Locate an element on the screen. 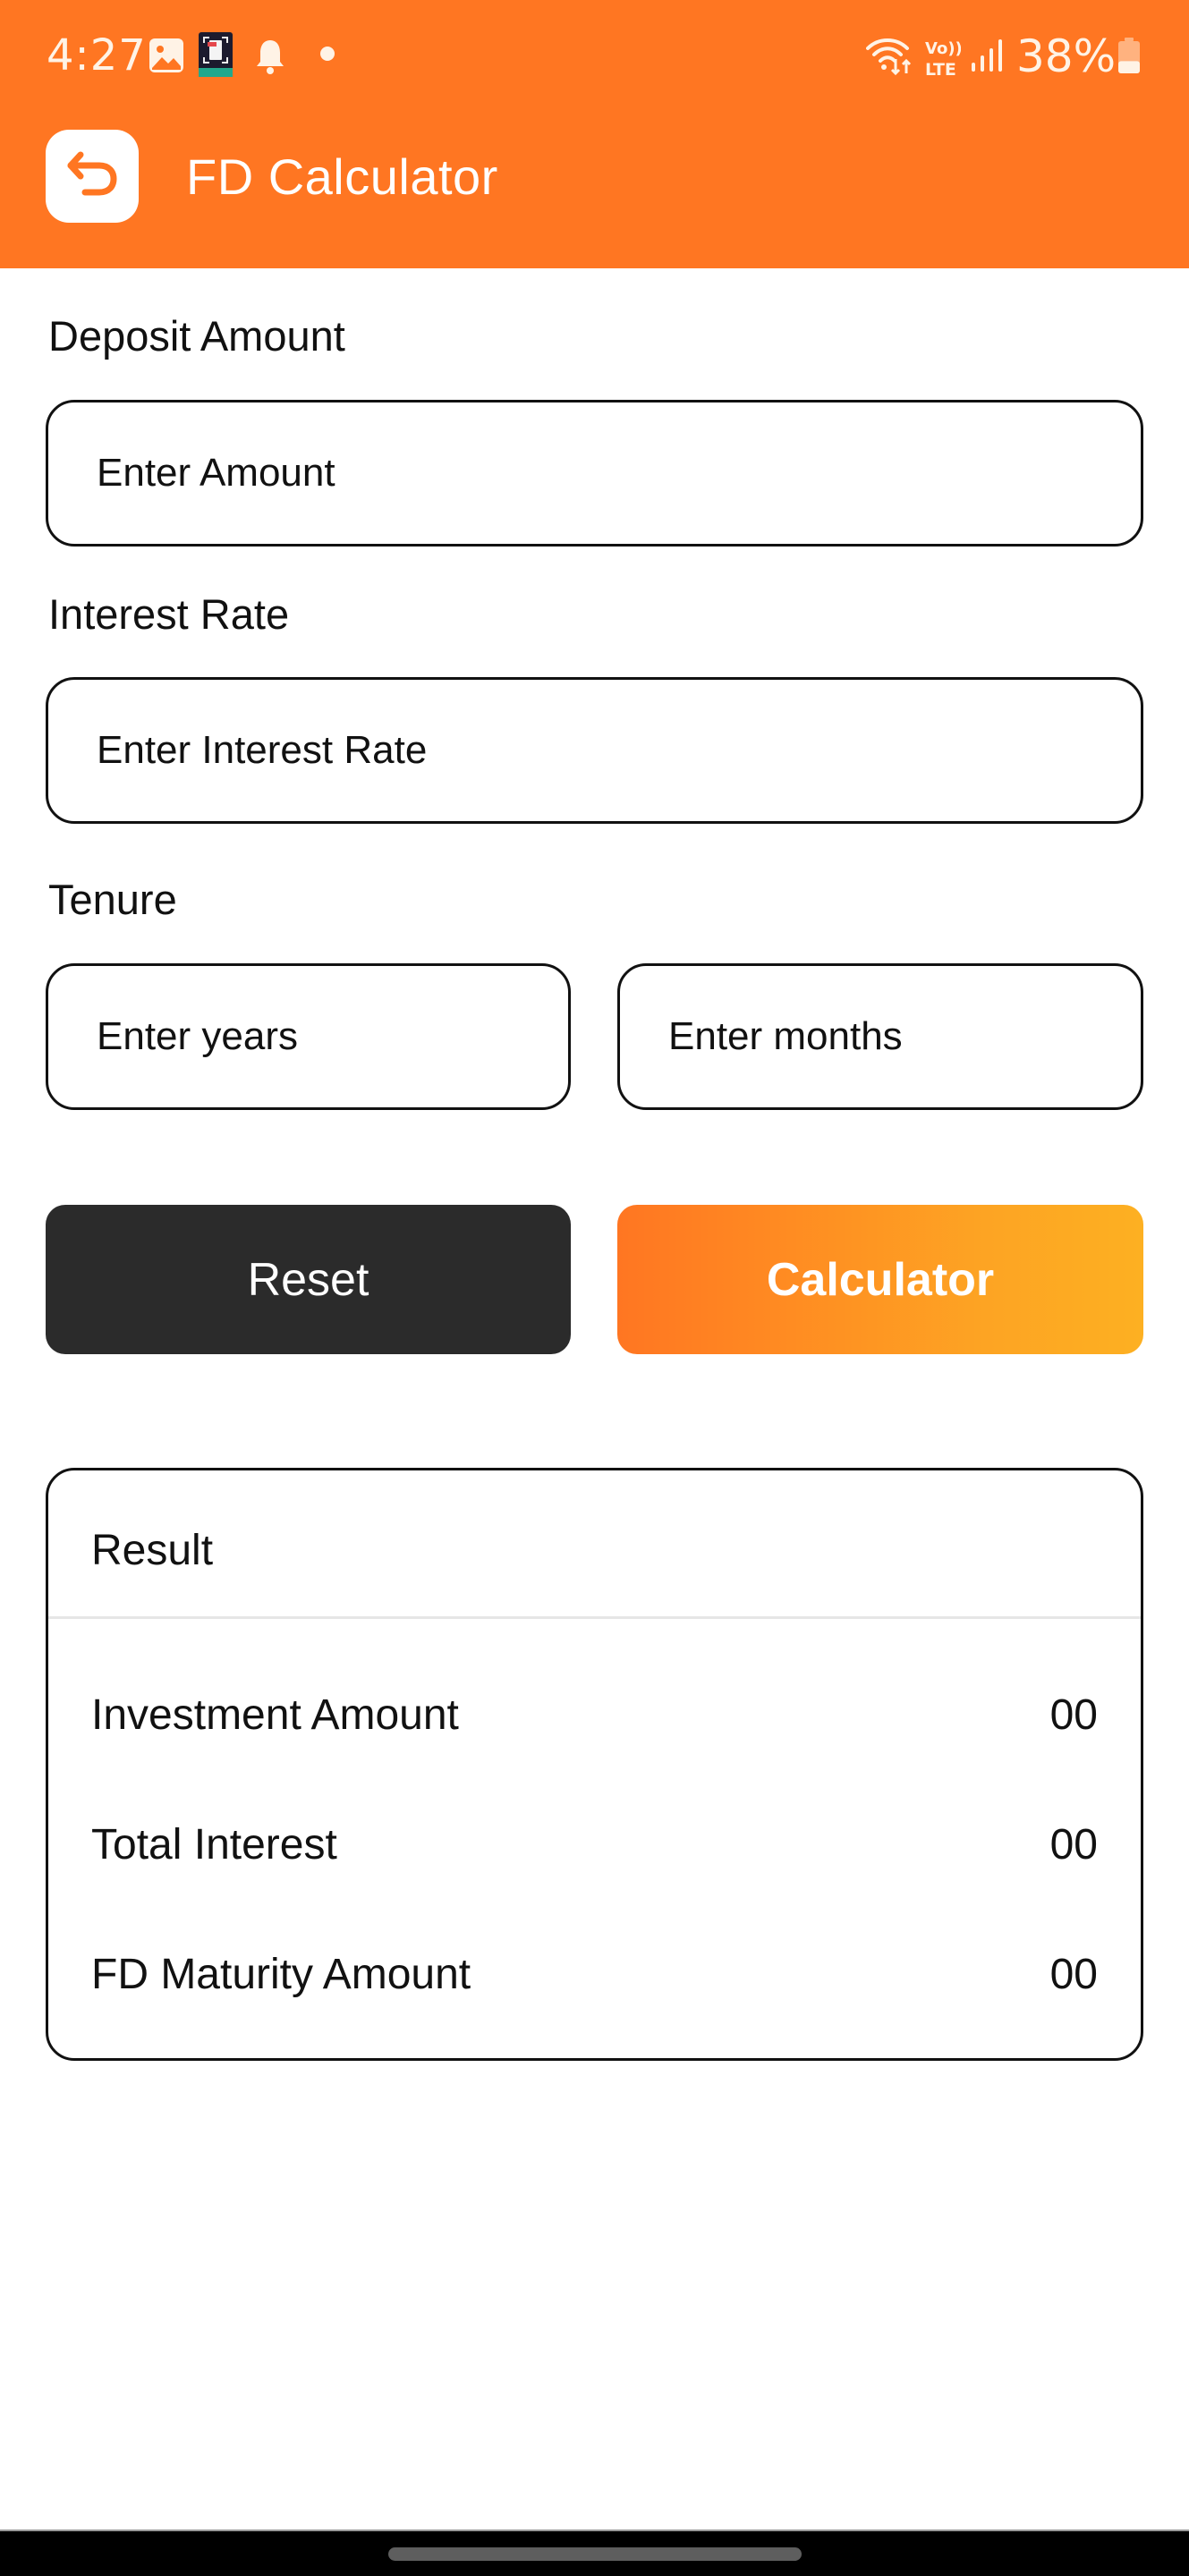  result-title: Result is located at coordinates (152, 1550).